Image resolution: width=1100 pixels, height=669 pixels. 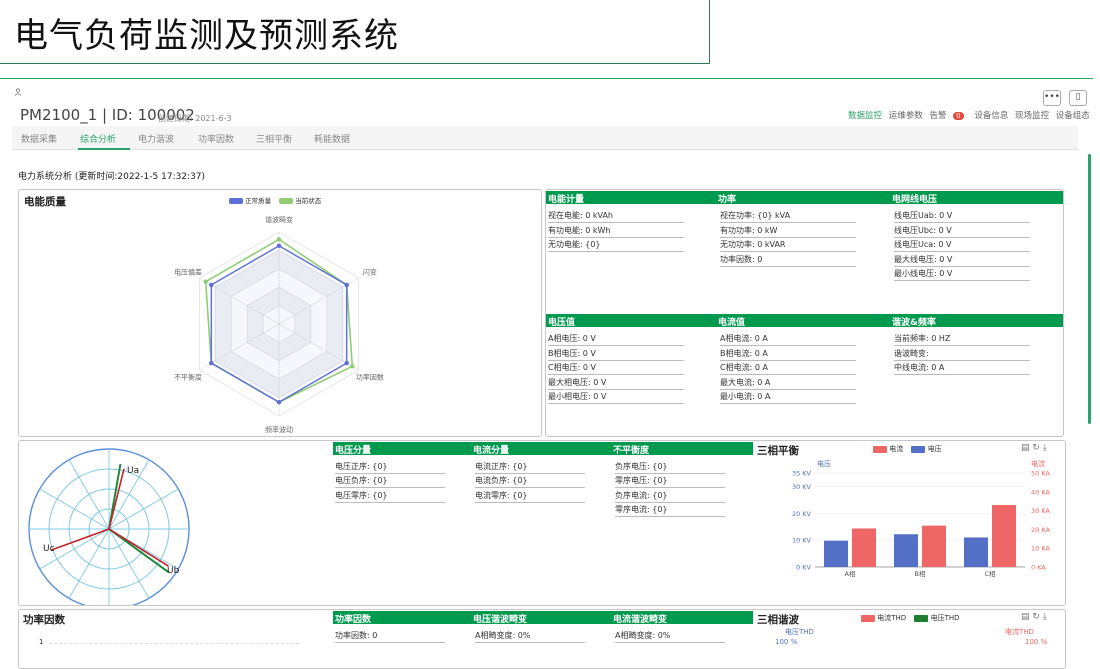 I want to click on tab-energy: 耗能数据, so click(x=332, y=138).